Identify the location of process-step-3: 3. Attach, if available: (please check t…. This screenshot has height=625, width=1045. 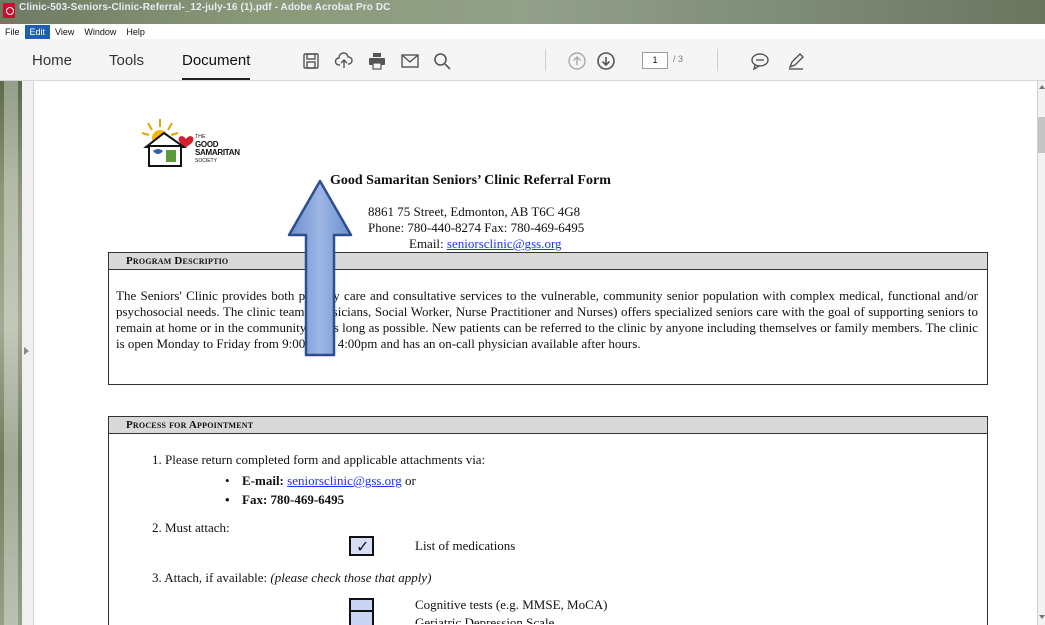
(291, 578).